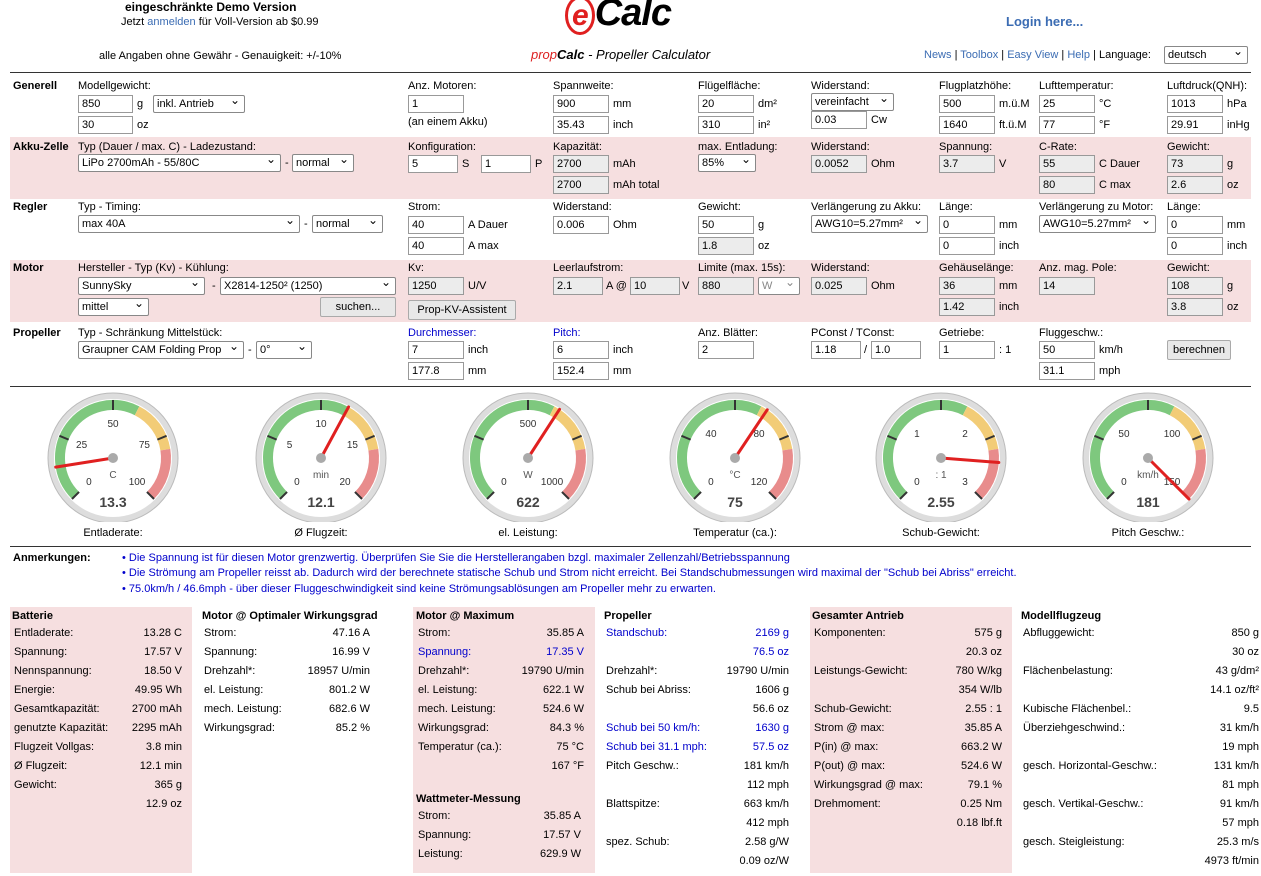 The width and height of the screenshot is (1261, 876). Describe the element at coordinates (735, 458) in the screenshot. I see `gauge-dial: 0 40 80 120 °C 75` at that location.